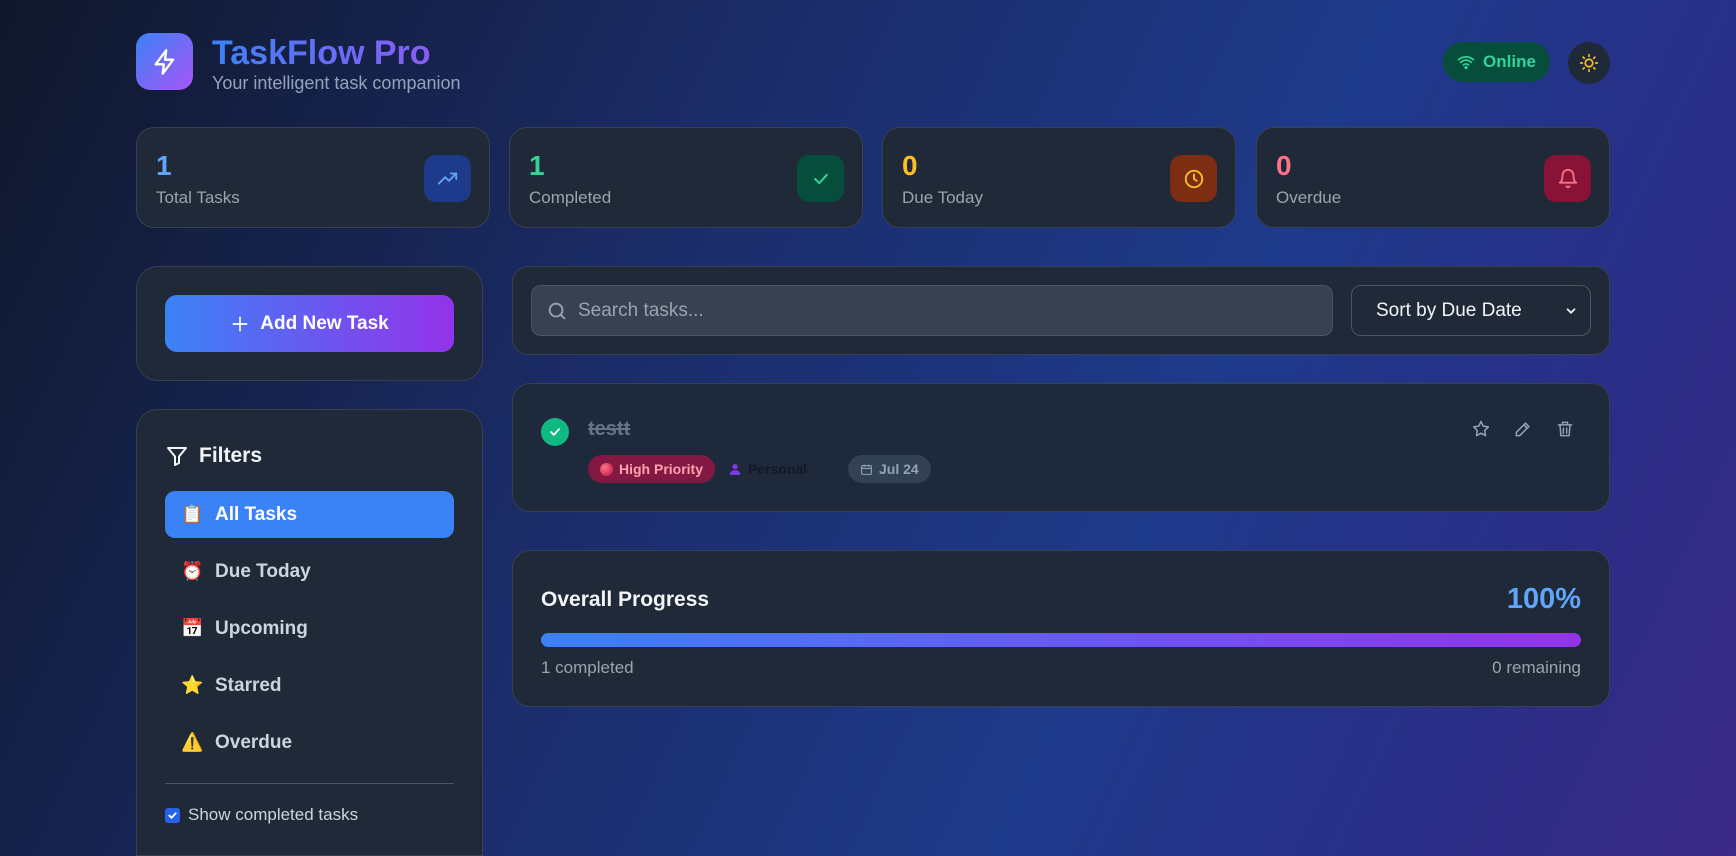 This screenshot has width=1736, height=856. Describe the element at coordinates (899, 469) in the screenshot. I see `due-date-label: Jul 24` at that location.